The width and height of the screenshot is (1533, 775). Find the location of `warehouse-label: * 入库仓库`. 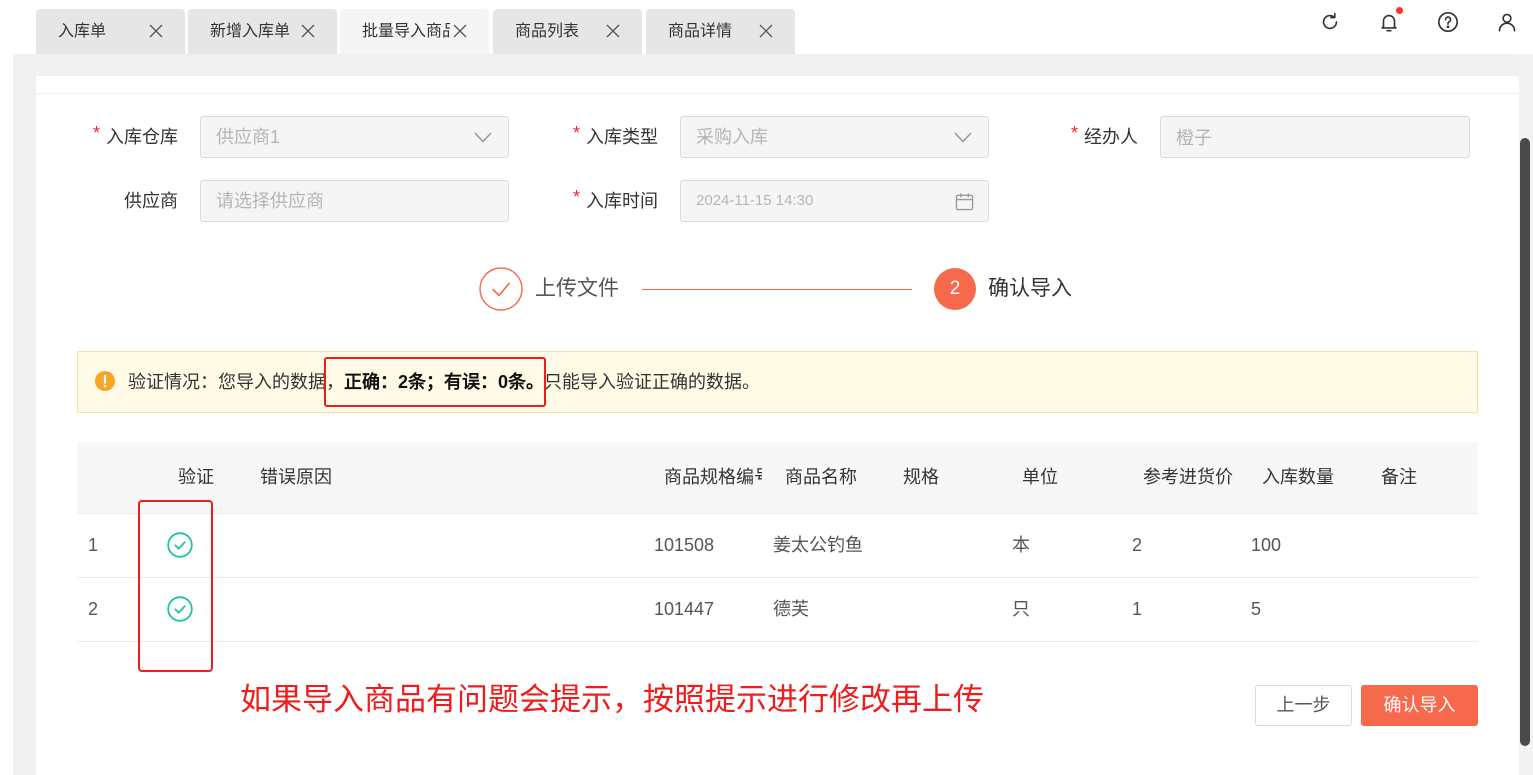

warehouse-label: * 入库仓库 is located at coordinates (119, 137).